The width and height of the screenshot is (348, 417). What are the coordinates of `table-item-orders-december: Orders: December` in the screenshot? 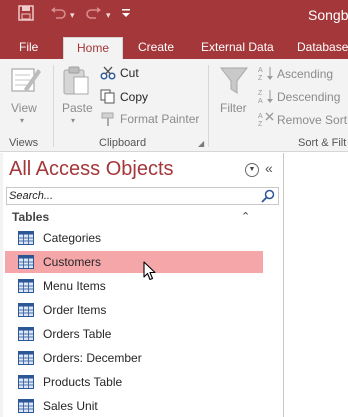 It's located at (134, 358).